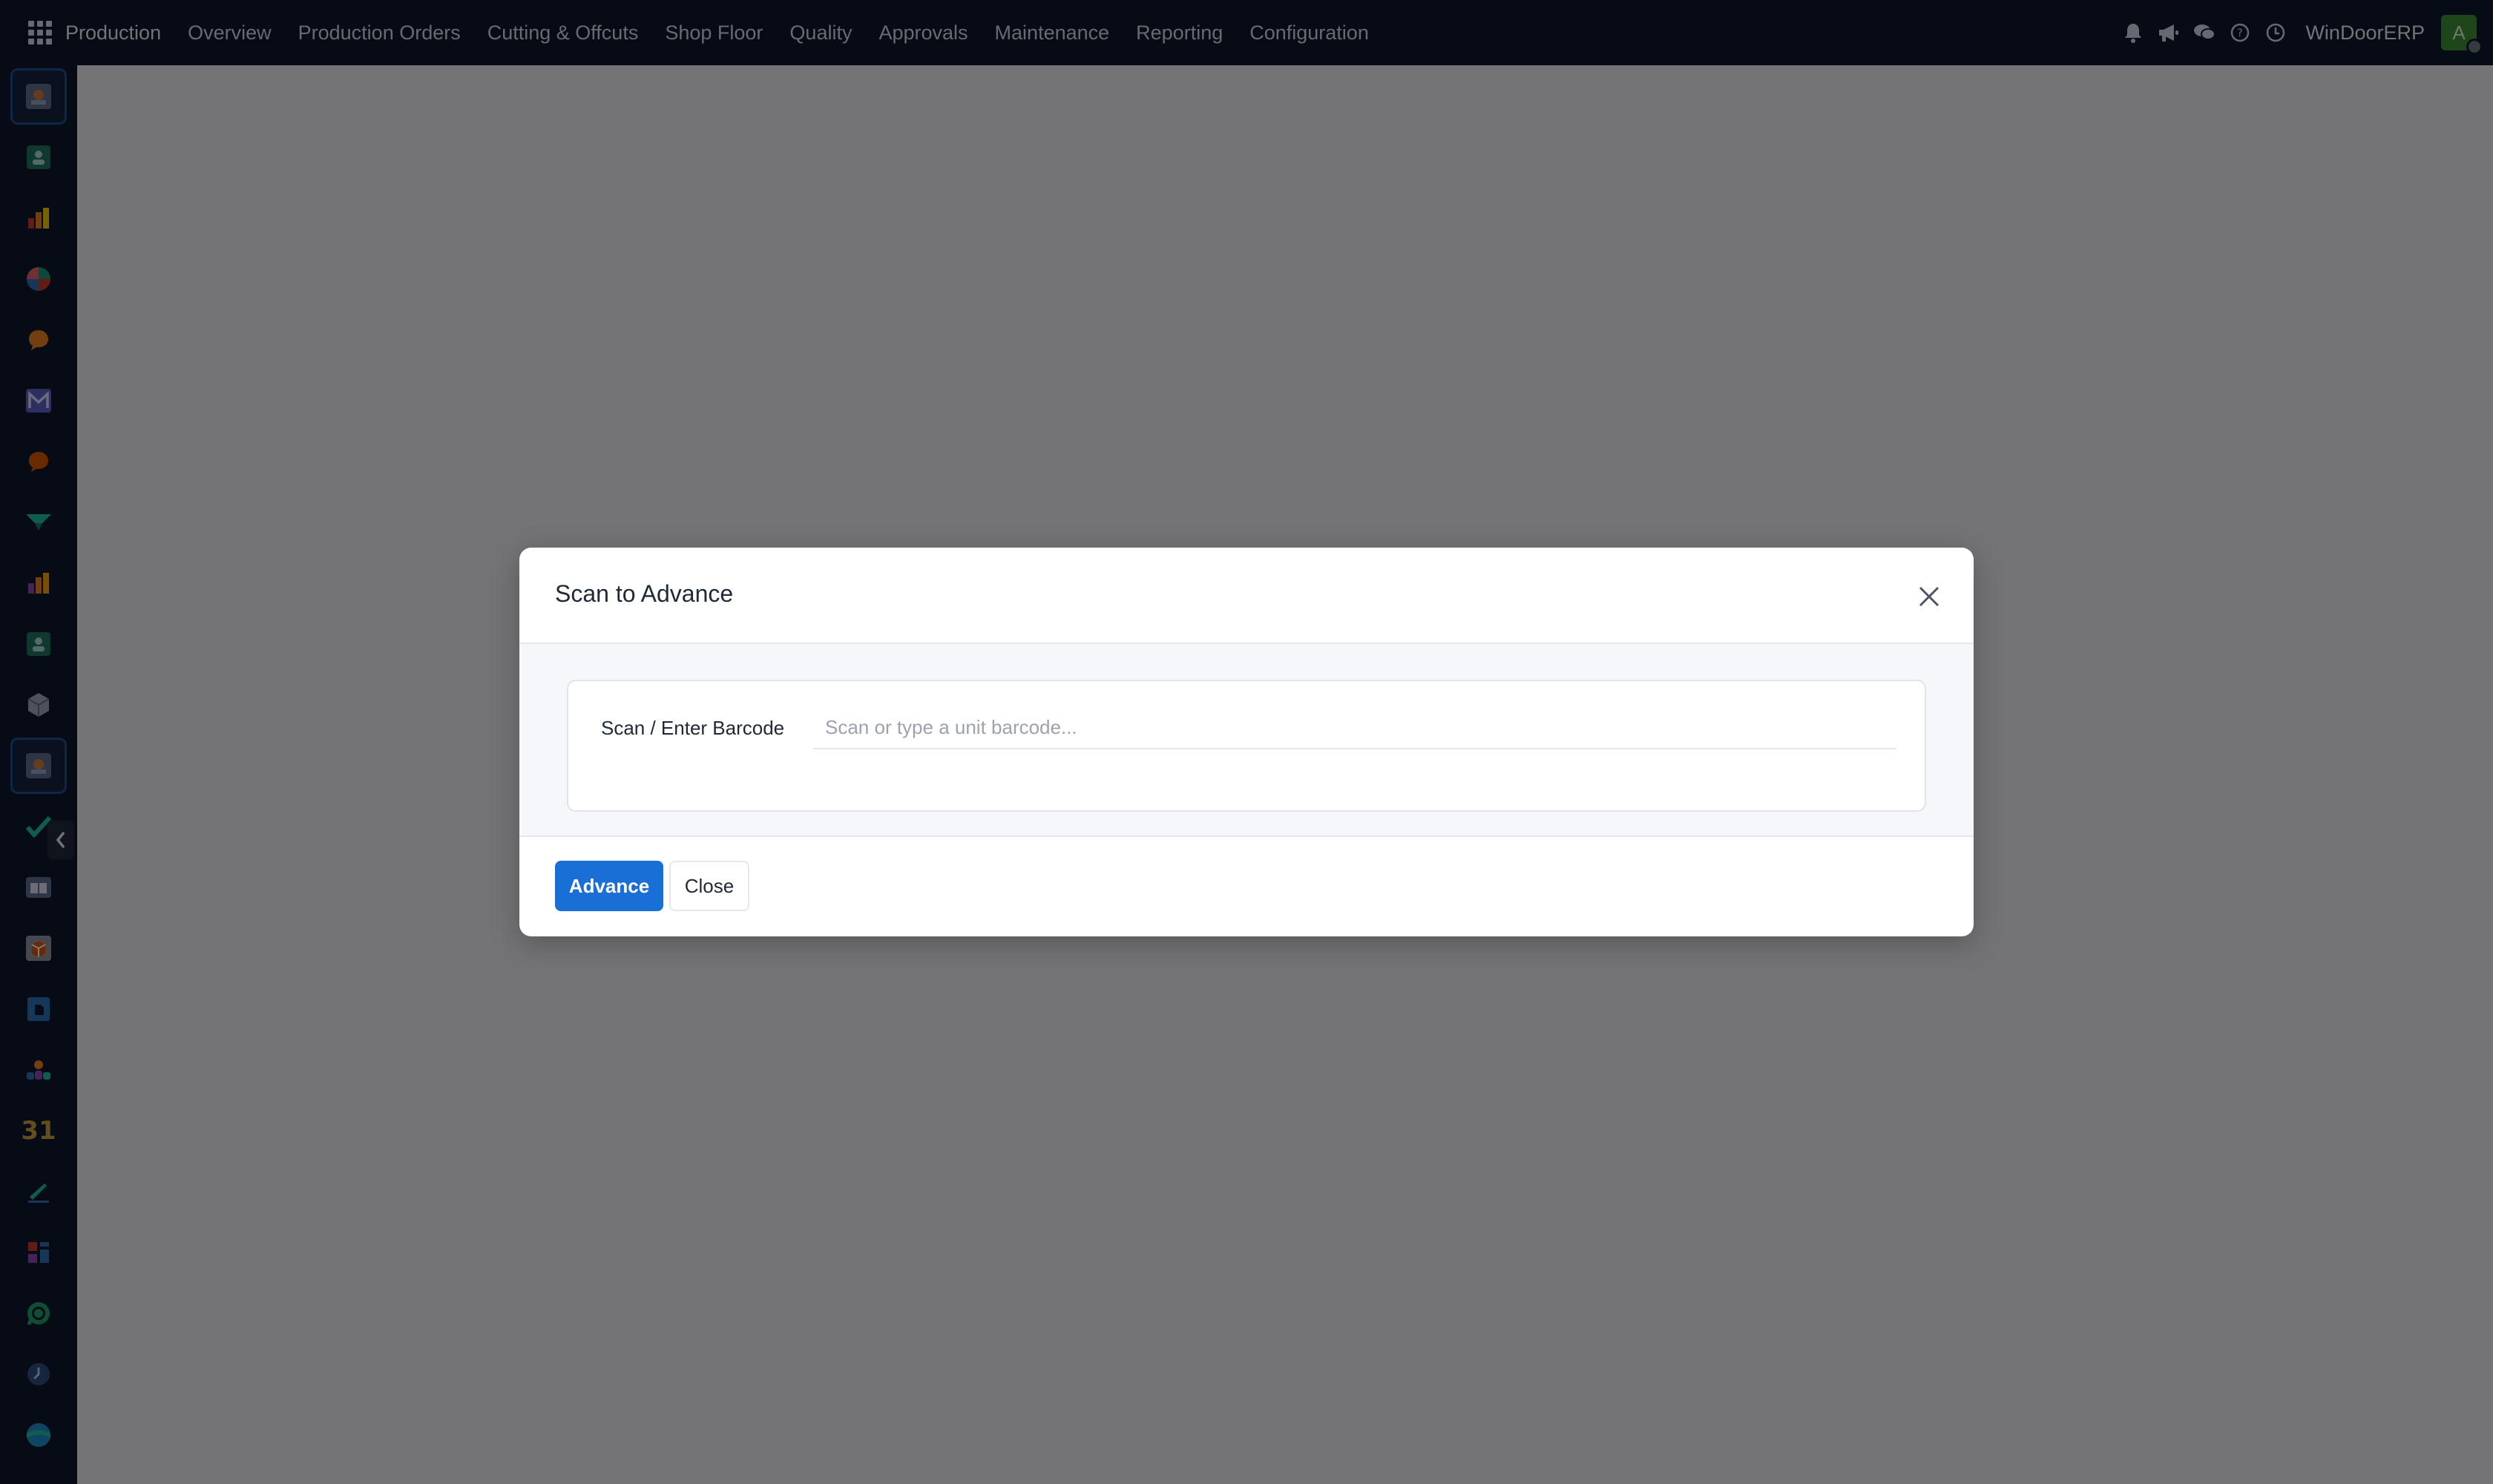 This screenshot has width=2493, height=1484. Describe the element at coordinates (1246, 596) in the screenshot. I see `modal-header: Scan to Advance` at that location.